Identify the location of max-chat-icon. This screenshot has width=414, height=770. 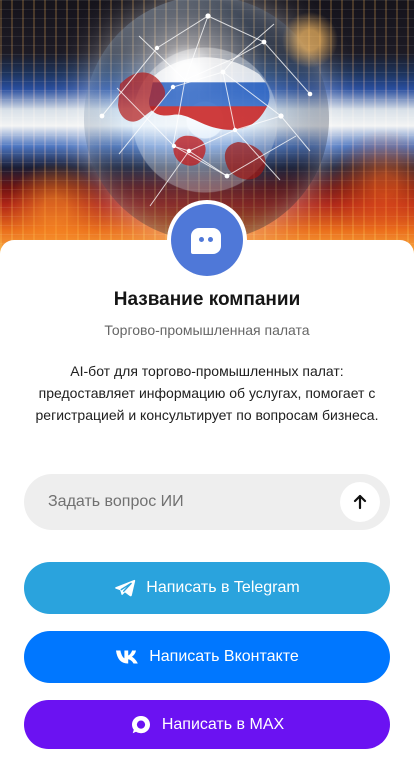
(140, 724).